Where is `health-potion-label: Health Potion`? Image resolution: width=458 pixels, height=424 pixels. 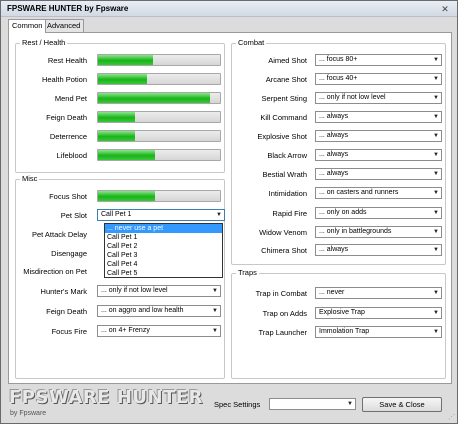
health-potion-label: Health Potion is located at coordinates (64, 79).